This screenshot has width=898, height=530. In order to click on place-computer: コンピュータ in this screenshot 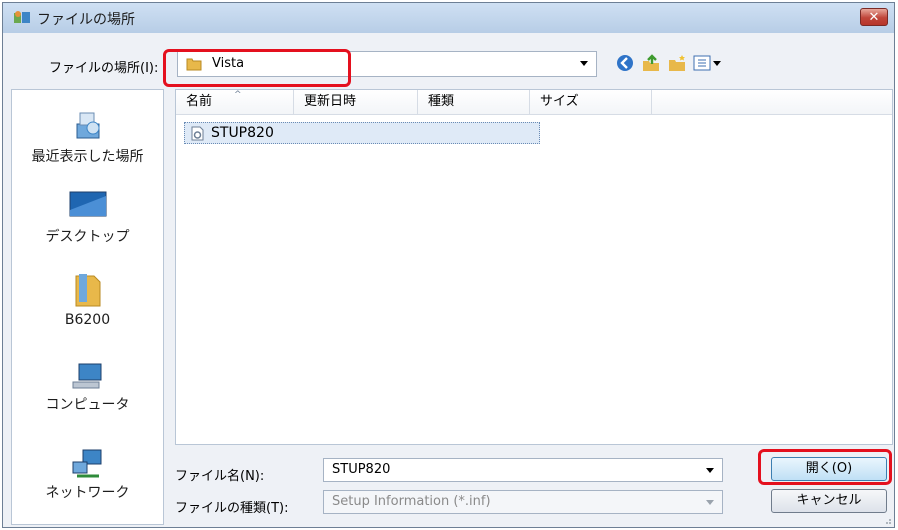, I will do `click(87, 388)`.